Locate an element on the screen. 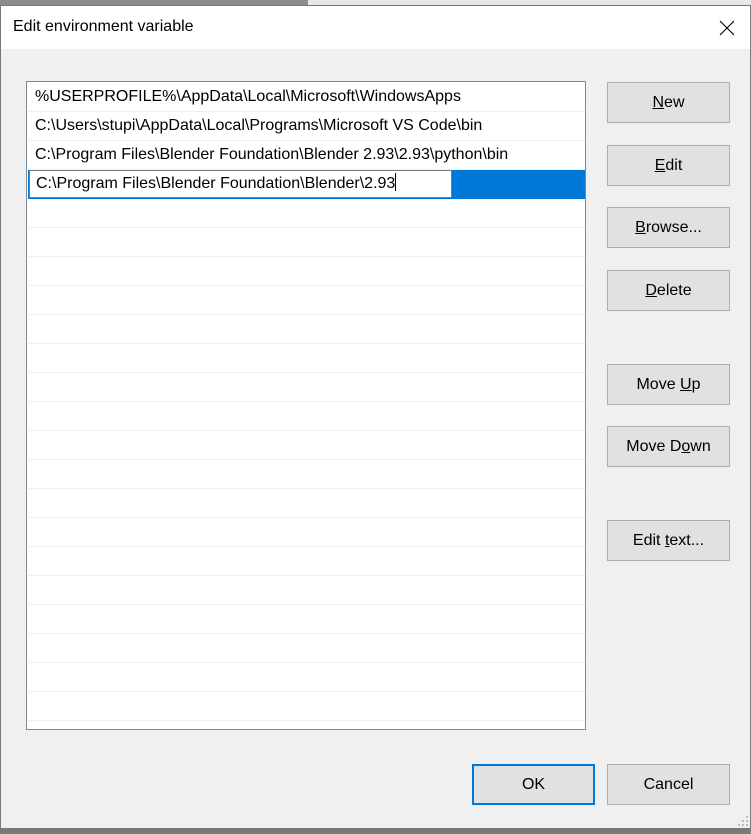 The width and height of the screenshot is (751, 834). button-label-part: p is located at coordinates (696, 384).